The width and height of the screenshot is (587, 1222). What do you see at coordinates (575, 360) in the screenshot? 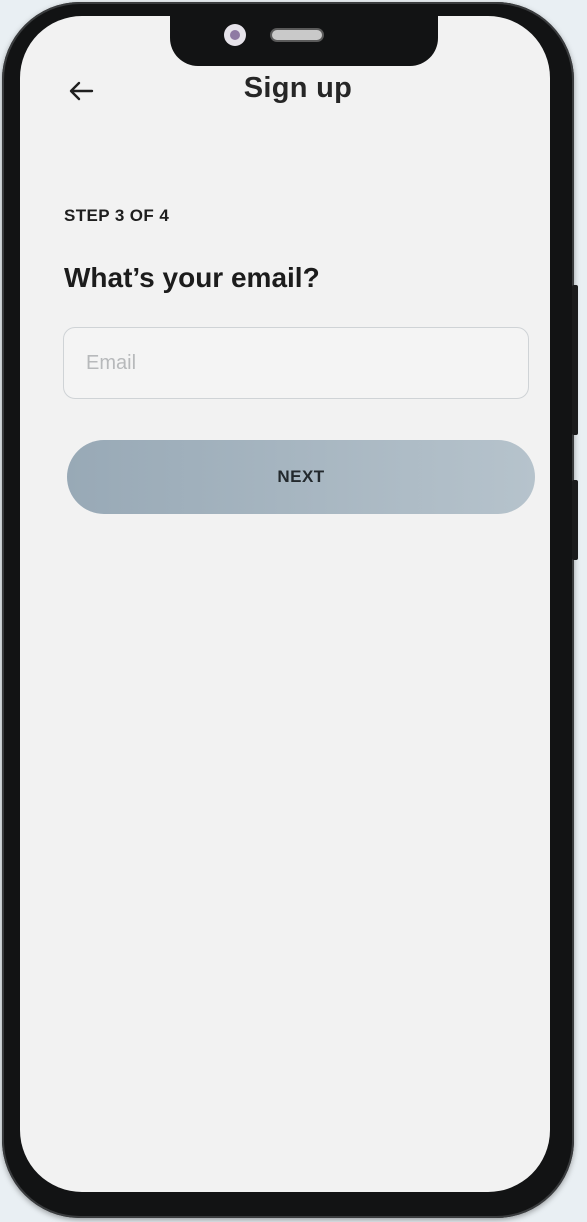
I see `volume-button` at bounding box center [575, 360].